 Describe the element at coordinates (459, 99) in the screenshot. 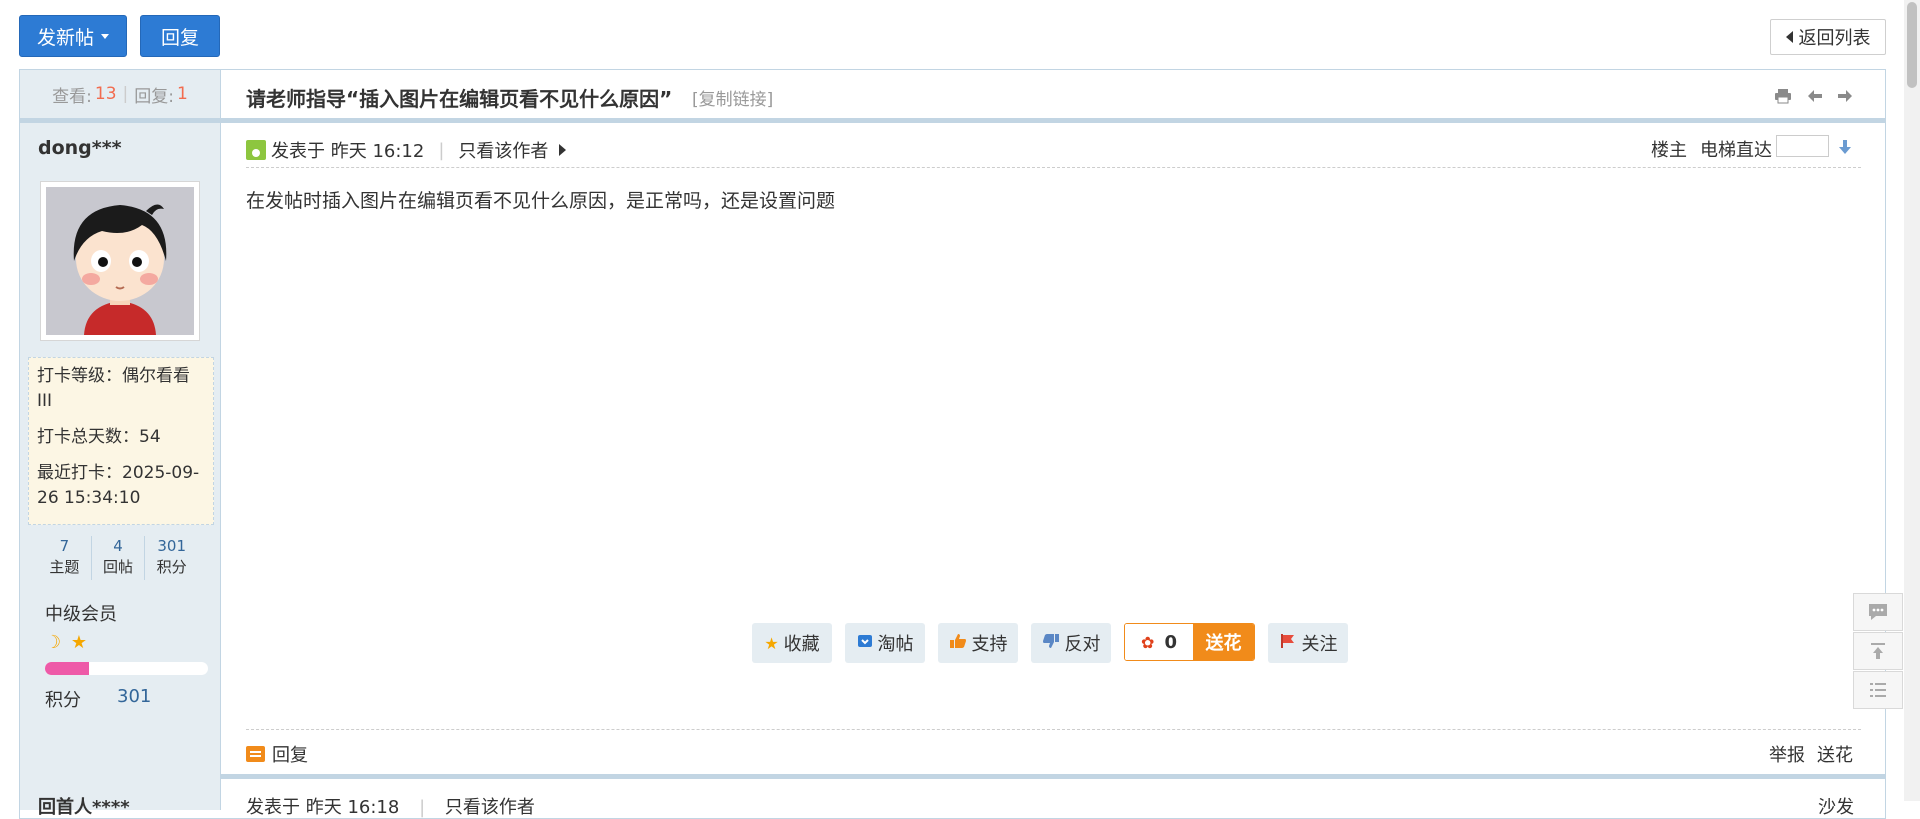

I see `thread-title: 请老师指导“插入图片在编辑页看不见什么原因”` at that location.